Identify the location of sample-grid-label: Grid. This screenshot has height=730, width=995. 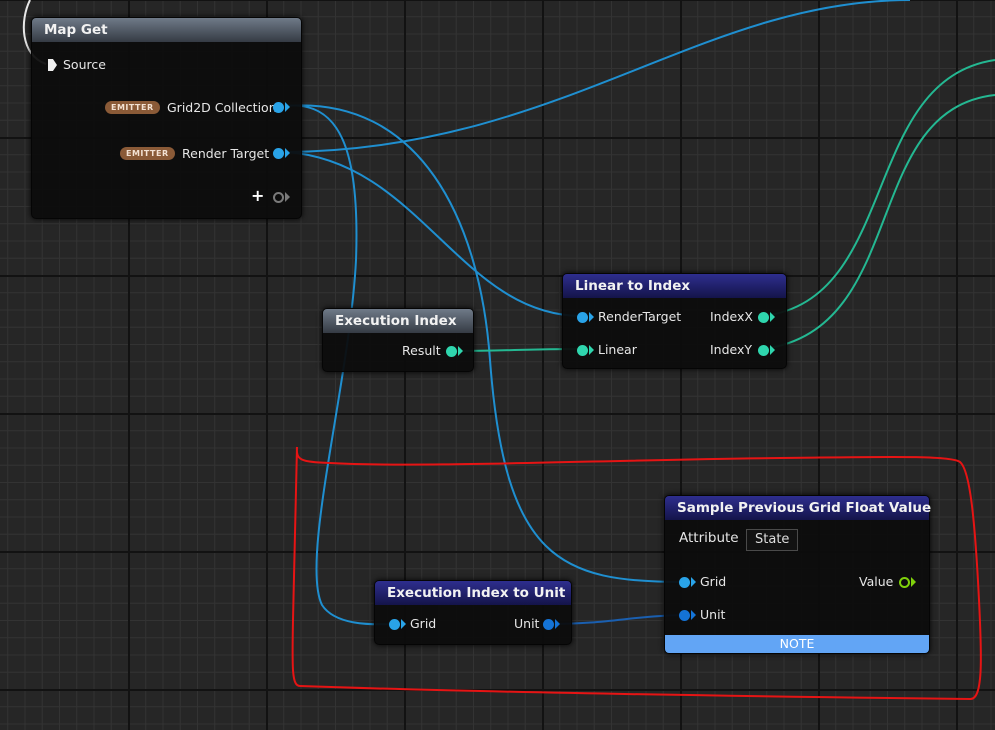
(713, 581).